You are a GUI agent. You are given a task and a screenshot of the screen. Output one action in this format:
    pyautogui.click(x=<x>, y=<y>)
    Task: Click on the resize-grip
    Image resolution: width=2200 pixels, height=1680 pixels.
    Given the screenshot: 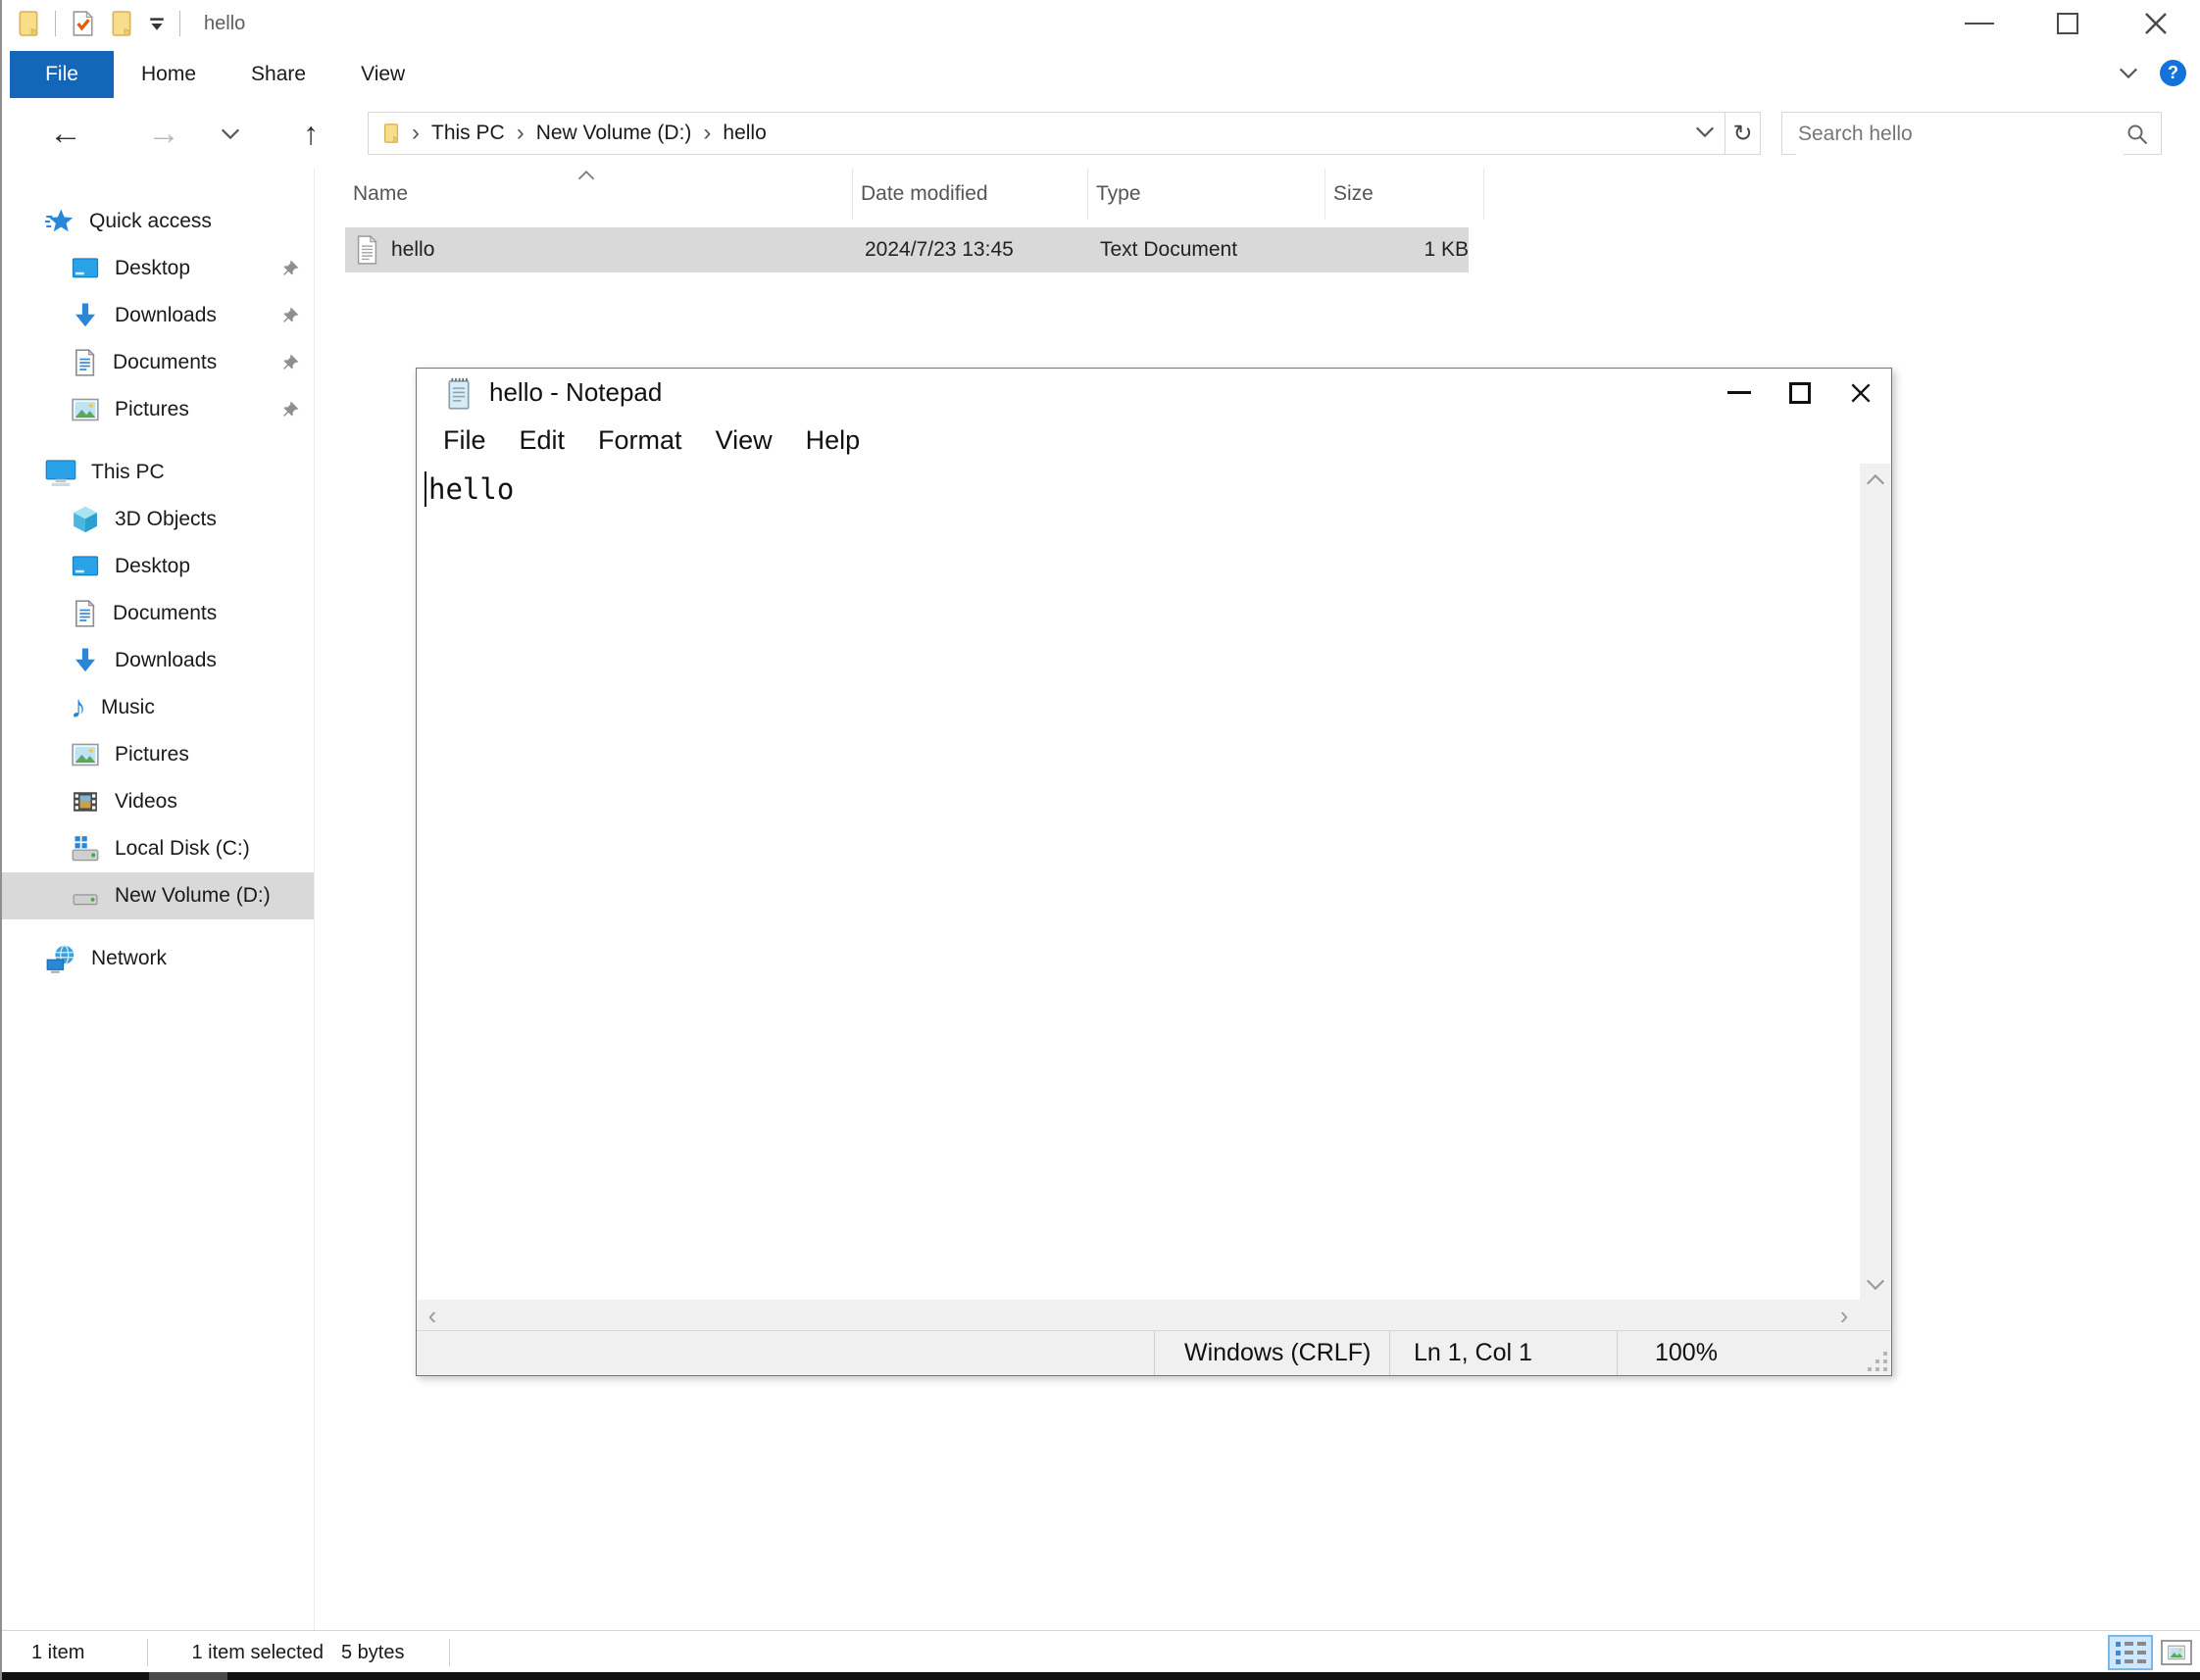 What is the action you would take?
    pyautogui.click(x=1876, y=1360)
    